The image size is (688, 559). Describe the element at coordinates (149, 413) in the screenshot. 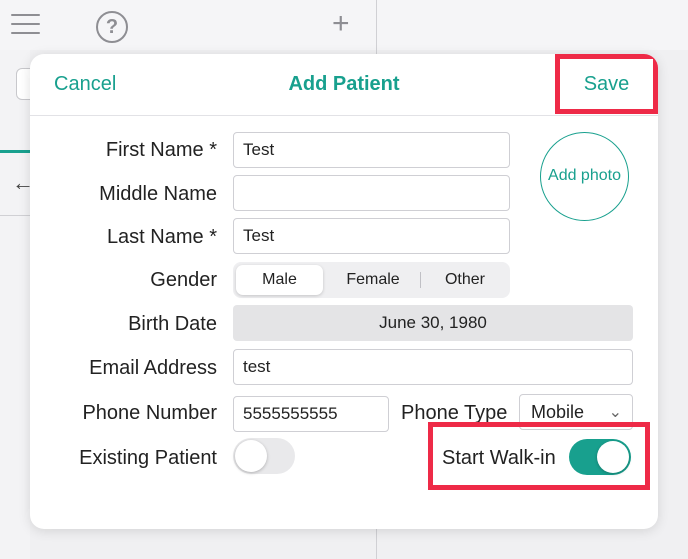

I see `phone-number-label: Phone Number` at that location.